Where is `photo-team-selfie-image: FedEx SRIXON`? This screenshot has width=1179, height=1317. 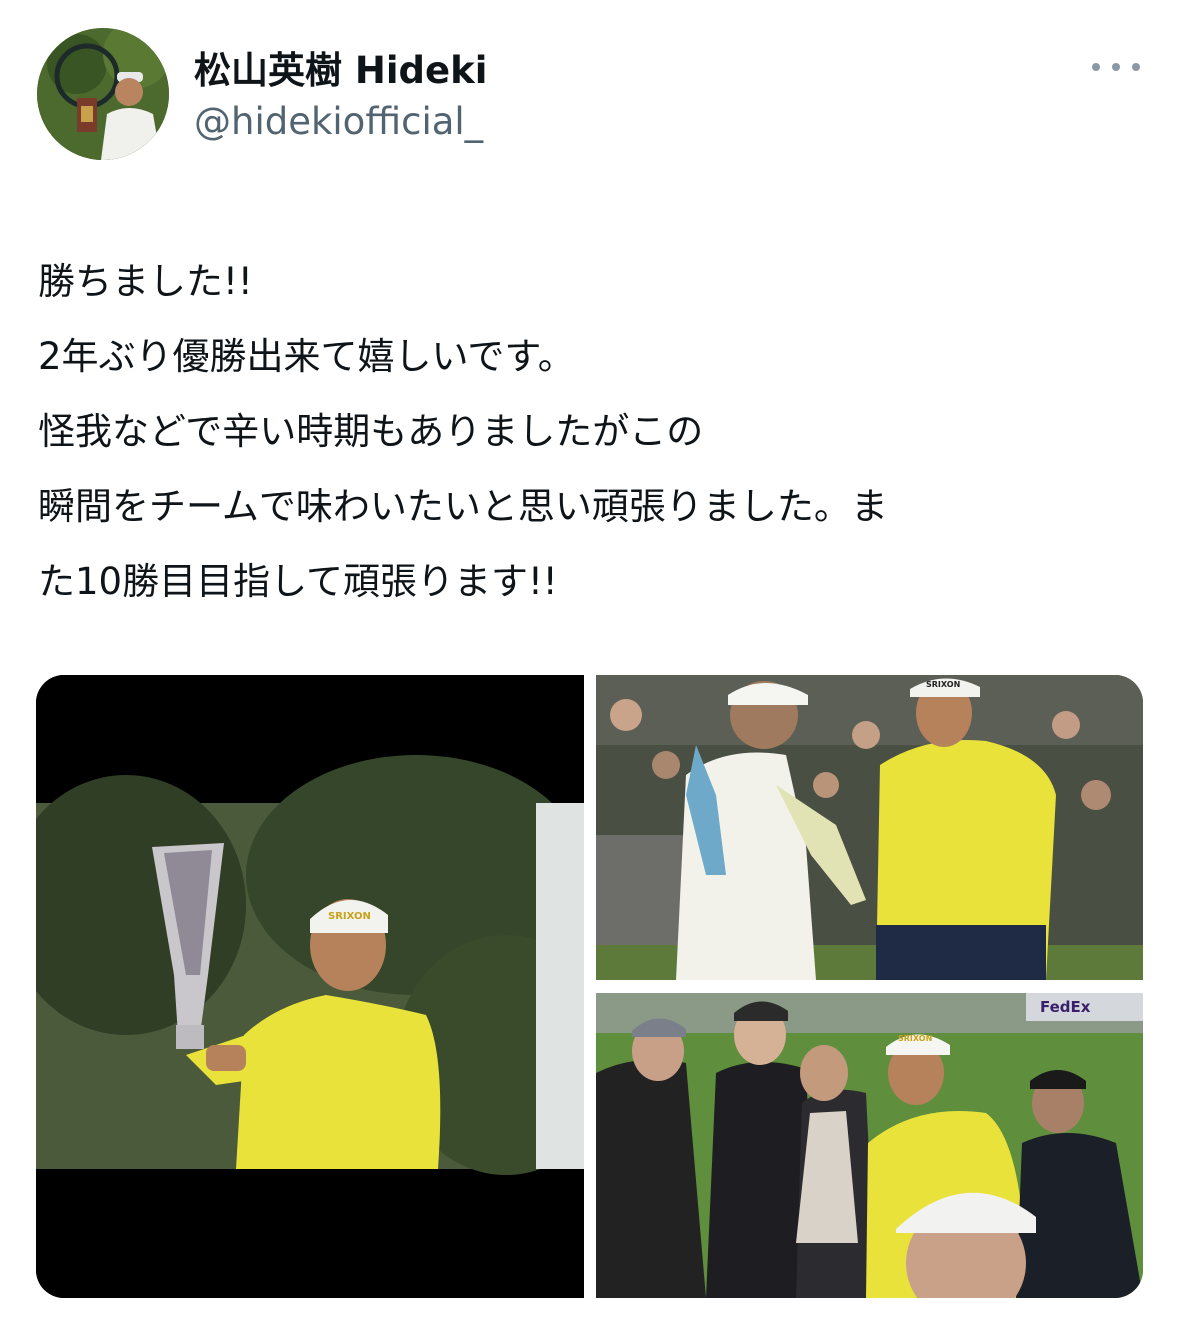
photo-team-selfie-image: FedEx SRIXON is located at coordinates (869, 1145).